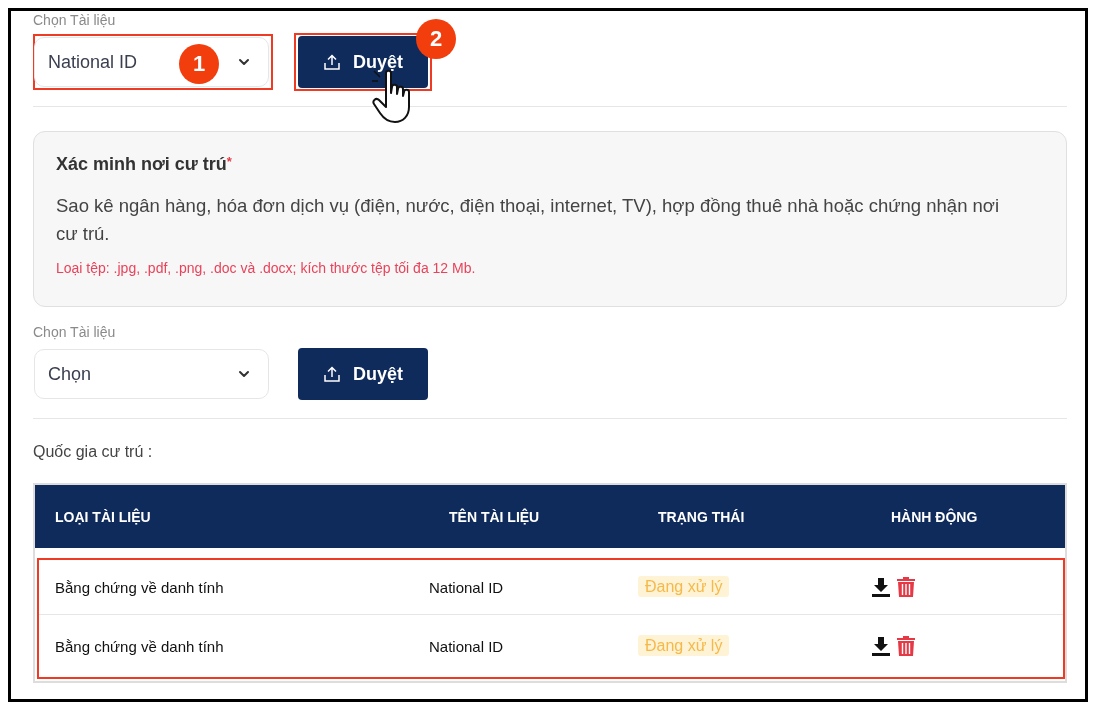  What do you see at coordinates (266, 268) in the screenshot?
I see `file-type-note: Loại tệp: .jpg, .pdf, .png, .doc và .docx; kích thước tệp tối đa 12 Mb.` at bounding box center [266, 268].